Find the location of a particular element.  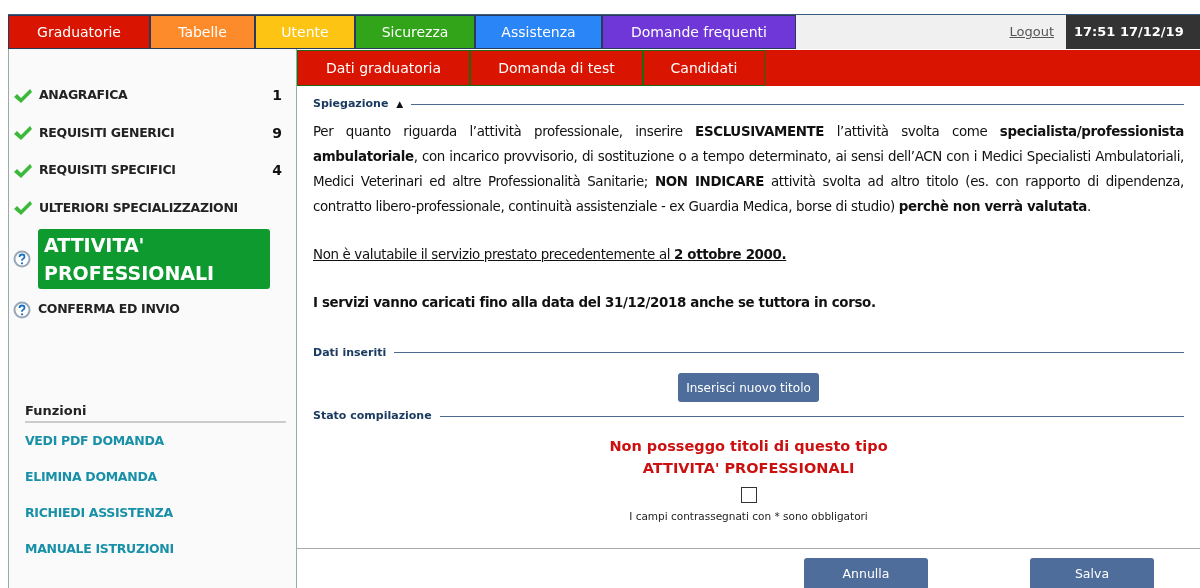

collapse-toggle: ▲ is located at coordinates (400, 104).